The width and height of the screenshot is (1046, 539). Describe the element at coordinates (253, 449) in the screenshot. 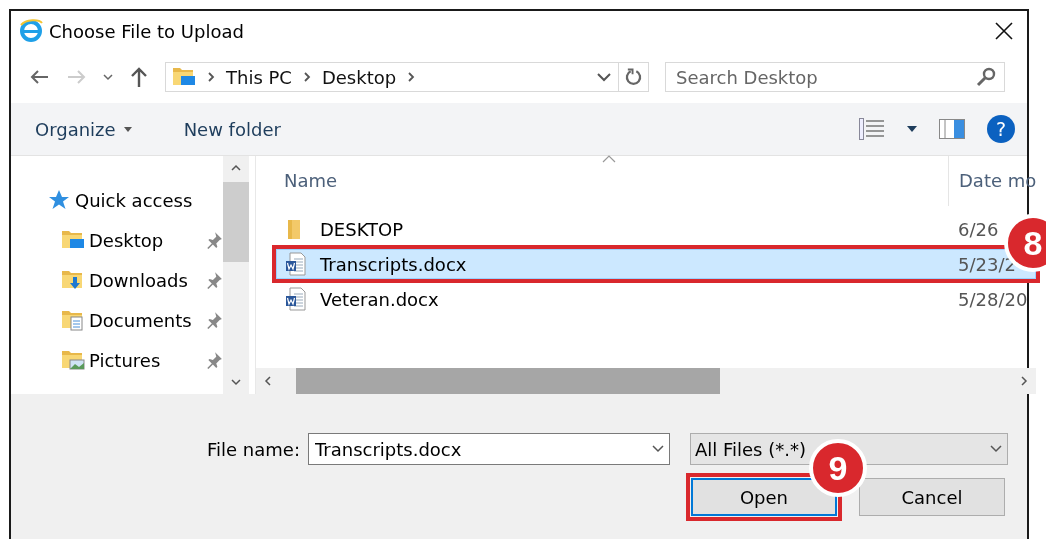

I see `file-name-label: File name:` at that location.